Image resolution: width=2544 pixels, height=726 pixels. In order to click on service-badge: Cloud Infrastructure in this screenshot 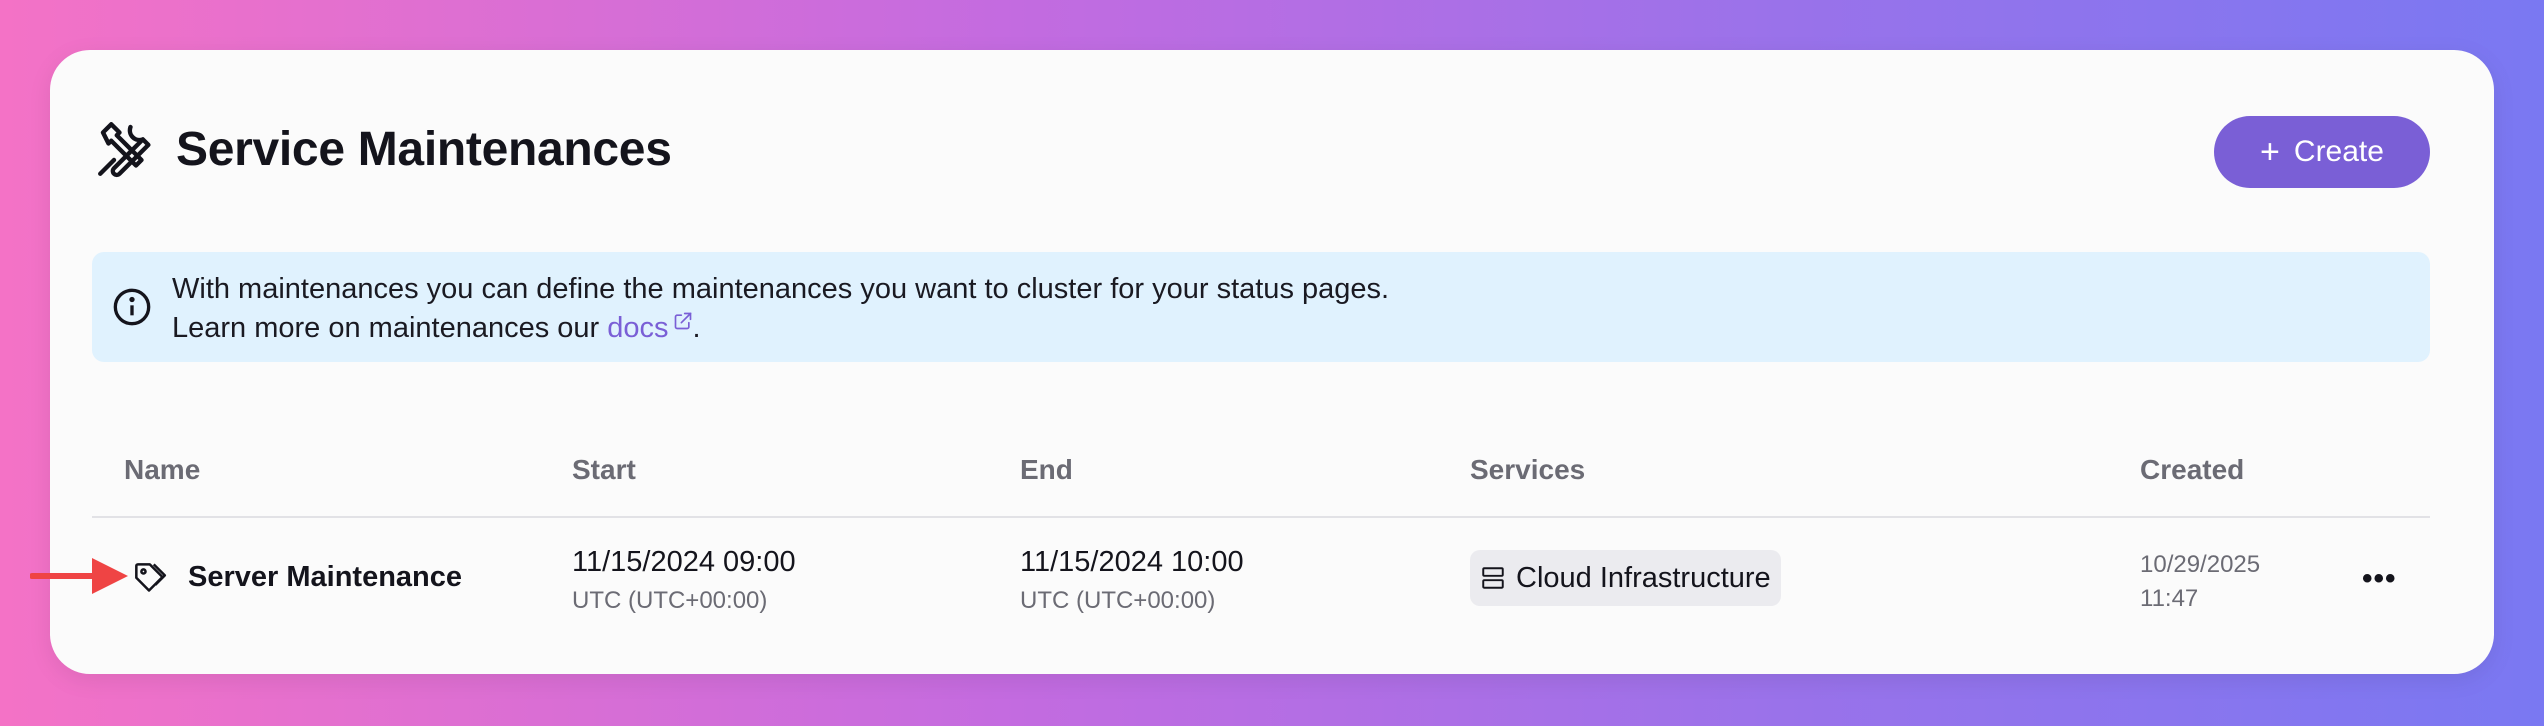, I will do `click(1625, 578)`.